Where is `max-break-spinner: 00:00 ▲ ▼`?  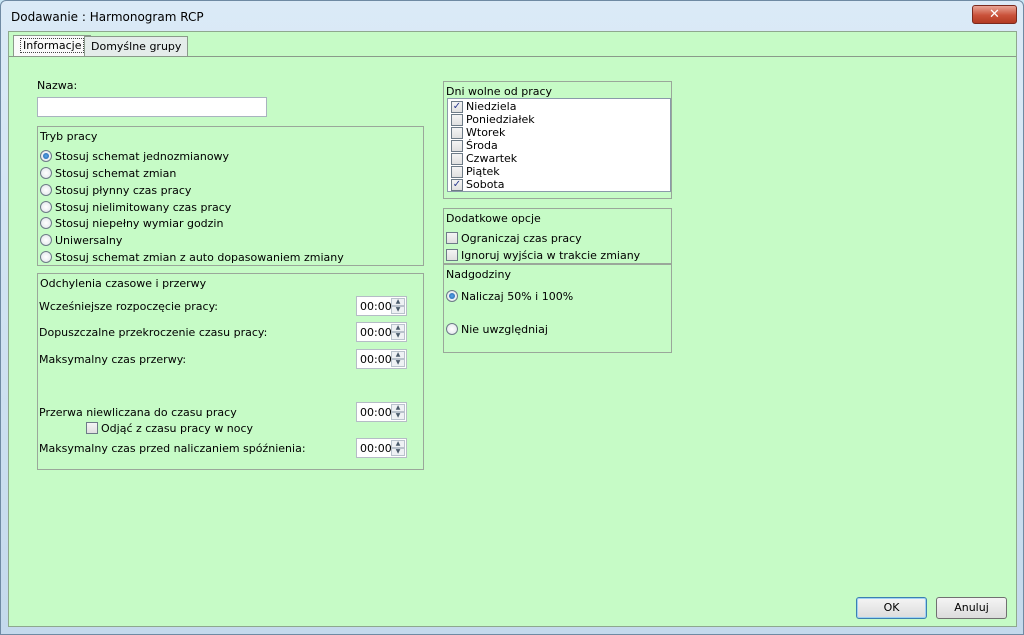 max-break-spinner: 00:00 ▲ ▼ is located at coordinates (381, 359).